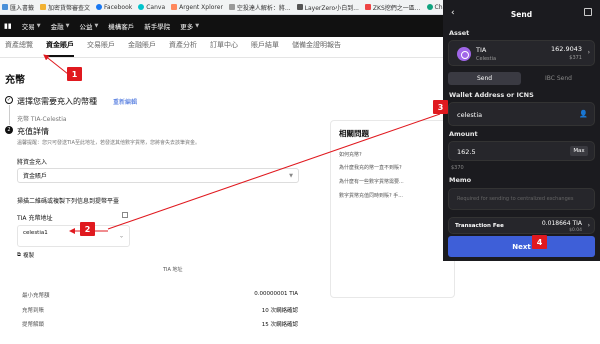 The height and width of the screenshot is (344, 600). What do you see at coordinates (459, 33) in the screenshot?
I see `asset-label: Asset` at bounding box center [459, 33].